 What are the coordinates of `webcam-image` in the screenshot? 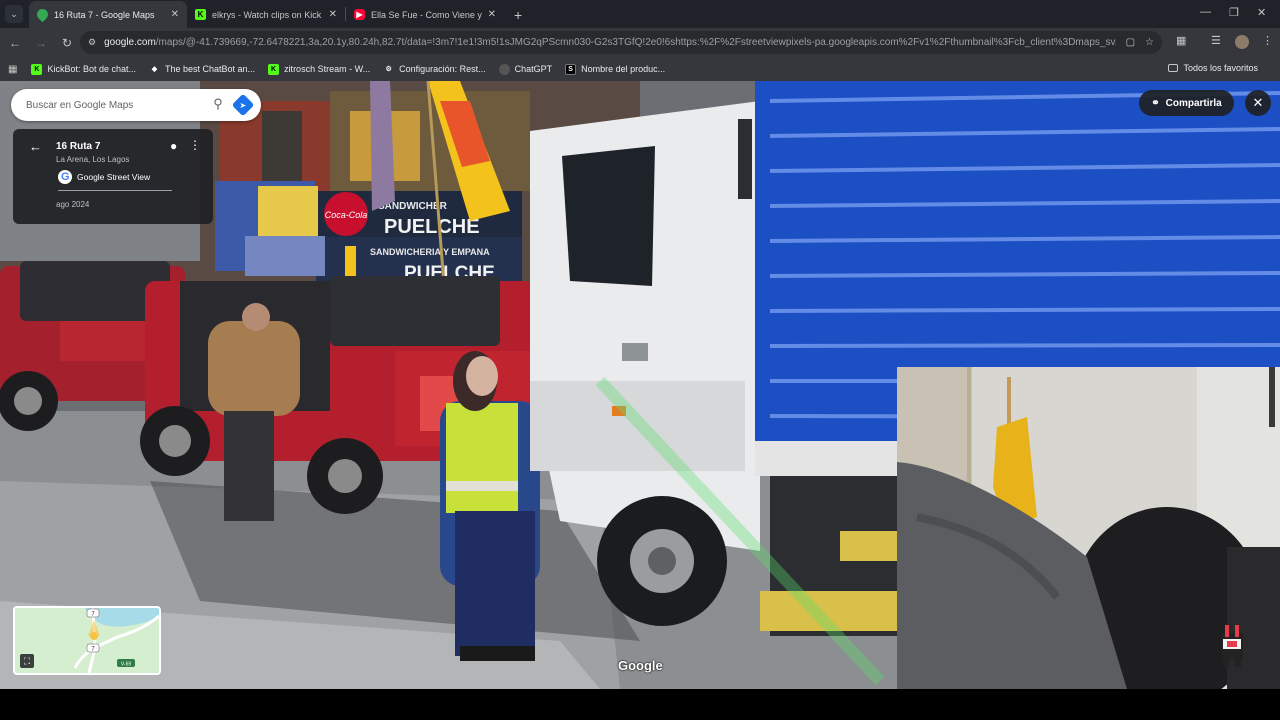 It's located at (1088, 528).